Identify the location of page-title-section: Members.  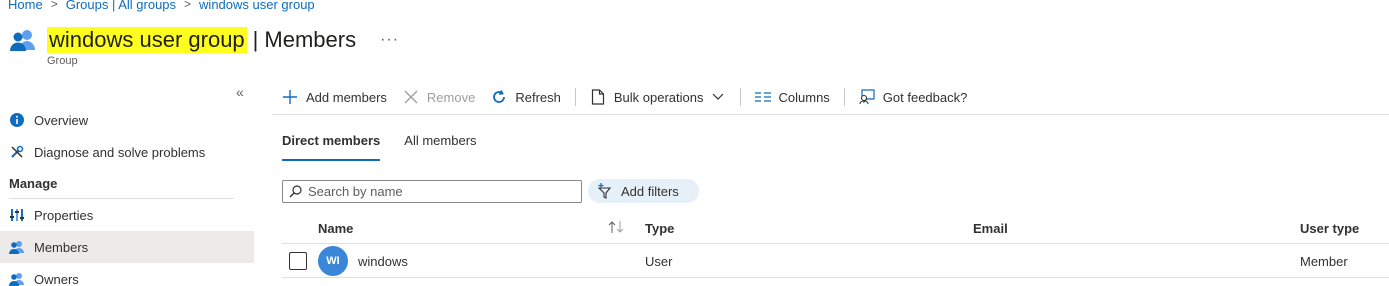
(310, 39).